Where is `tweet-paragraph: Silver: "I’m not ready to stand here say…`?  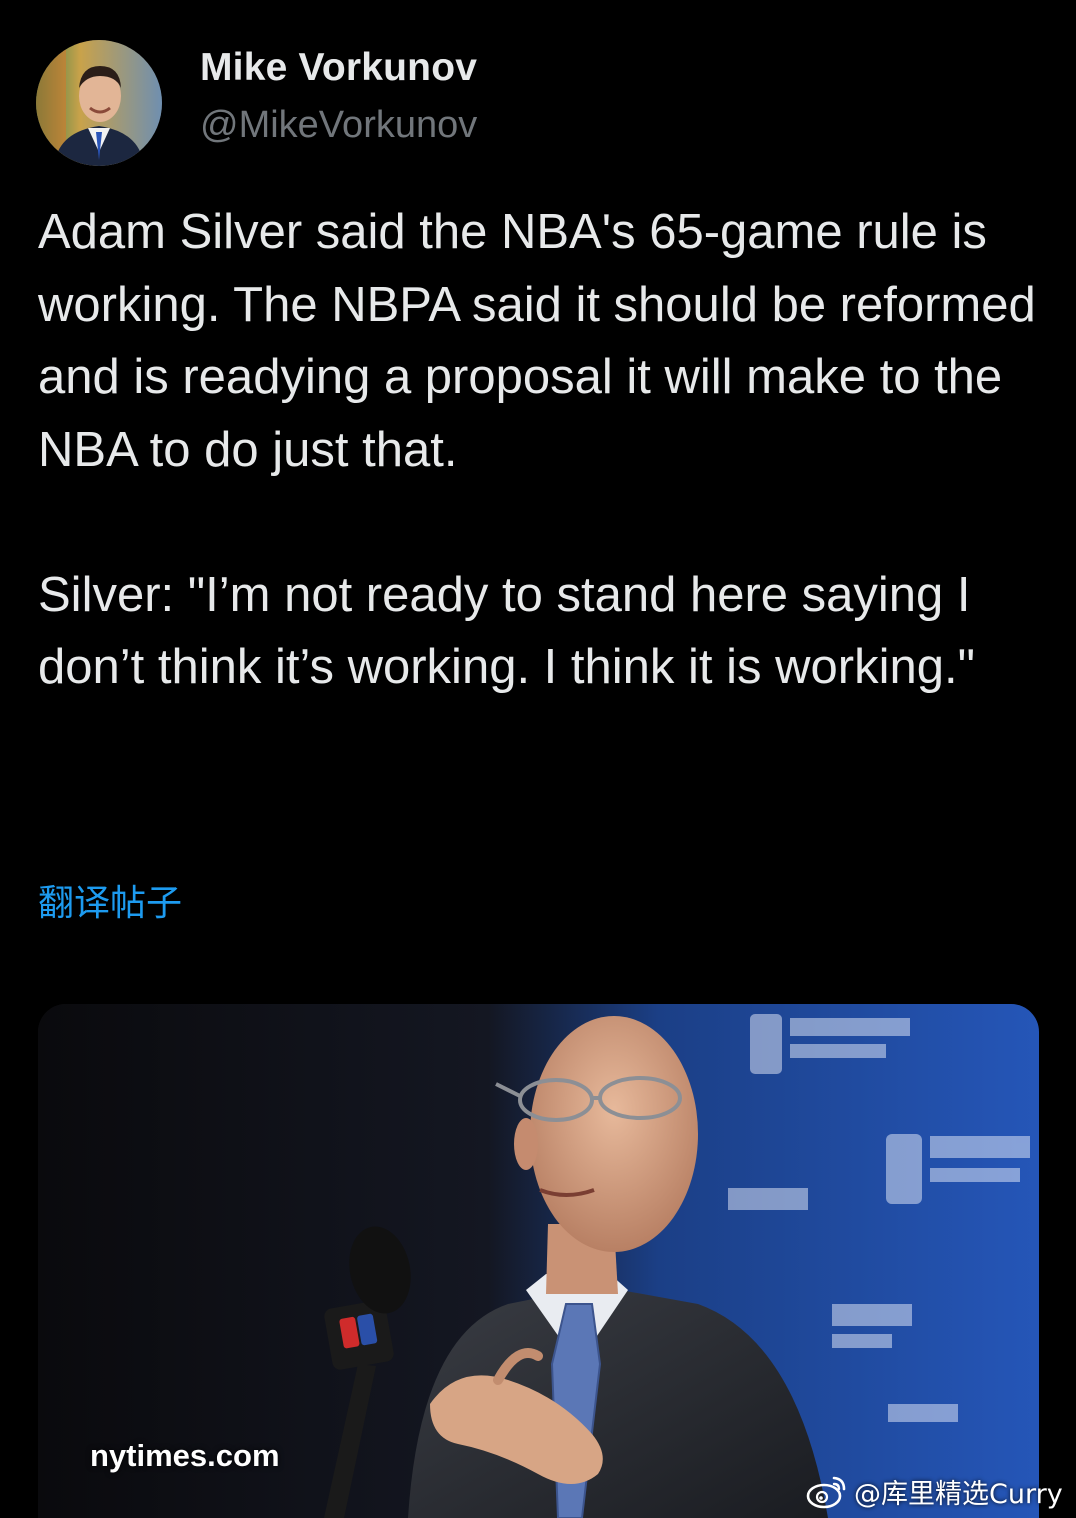 tweet-paragraph: Silver: "I’m not ready to stand here say… is located at coordinates (506, 631).